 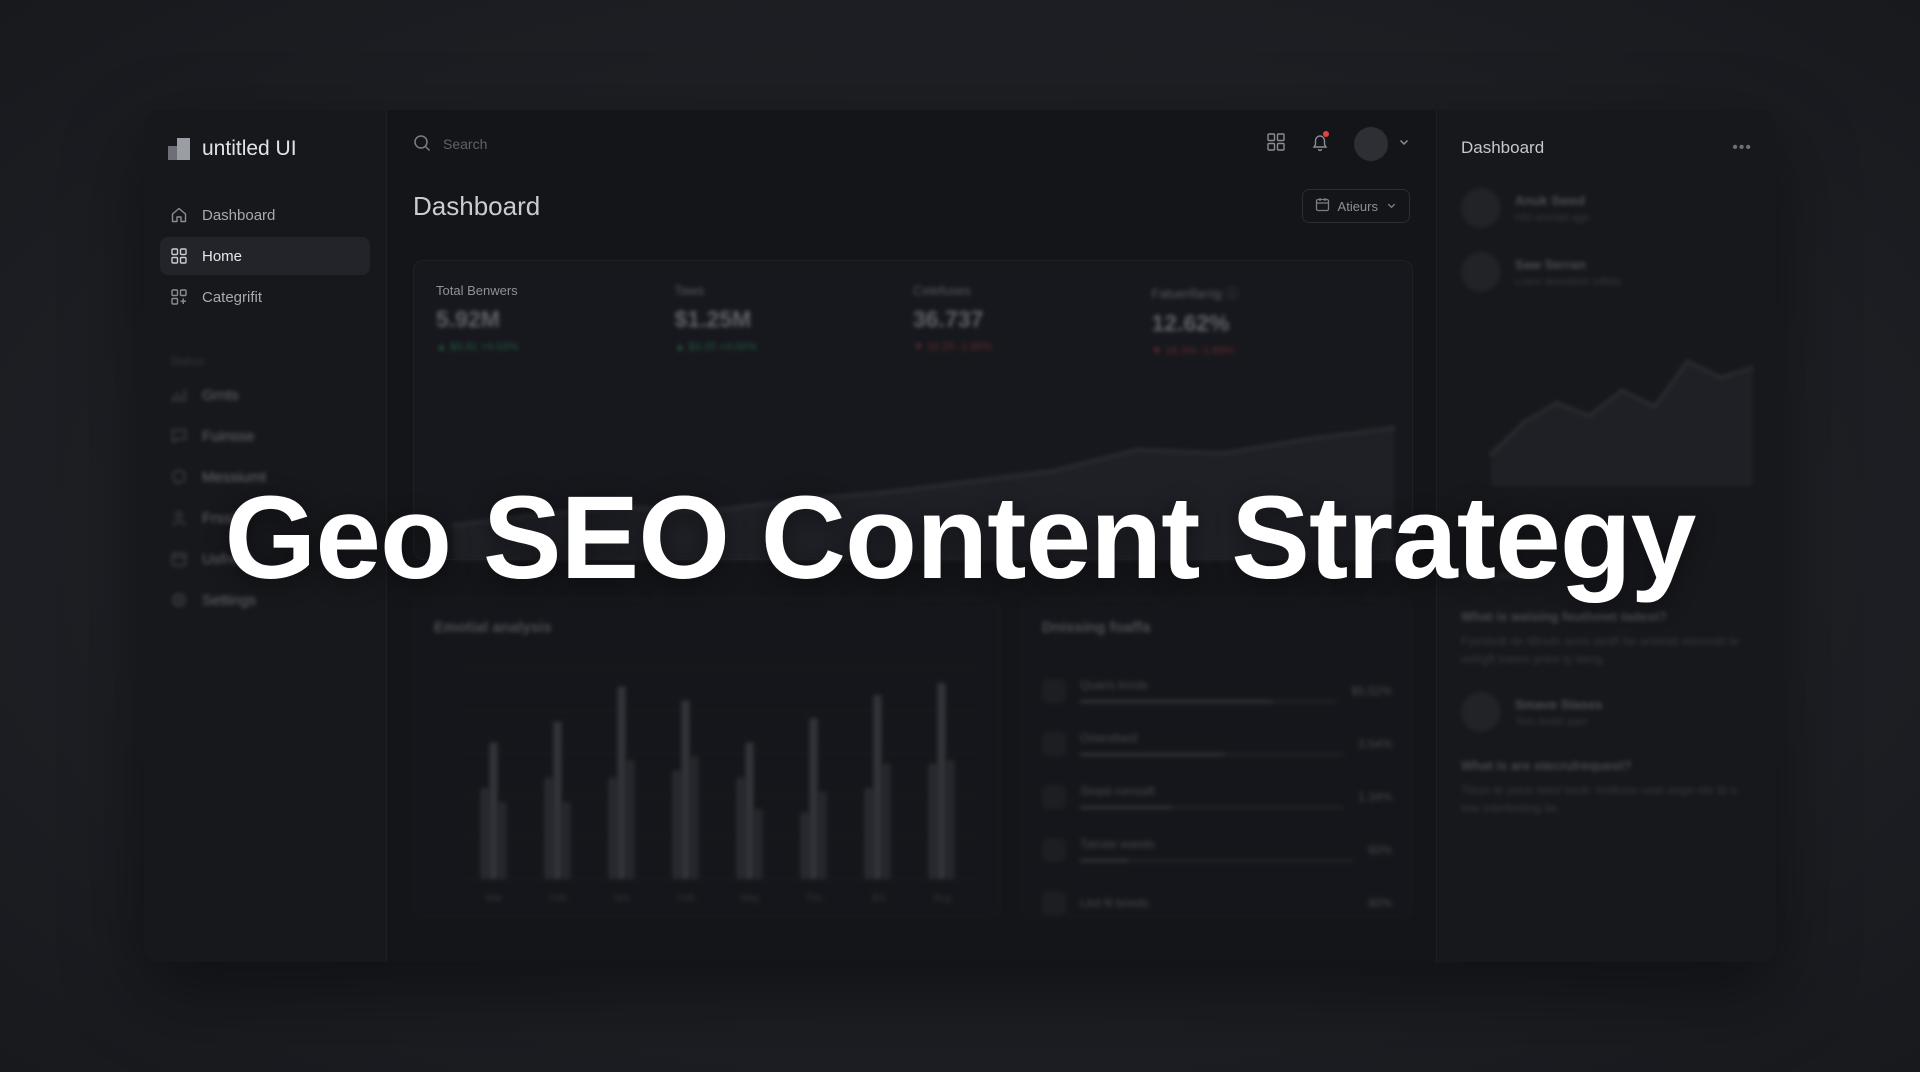 What do you see at coordinates (187, 361) in the screenshot?
I see `sidebar-section-label: Status` at bounding box center [187, 361].